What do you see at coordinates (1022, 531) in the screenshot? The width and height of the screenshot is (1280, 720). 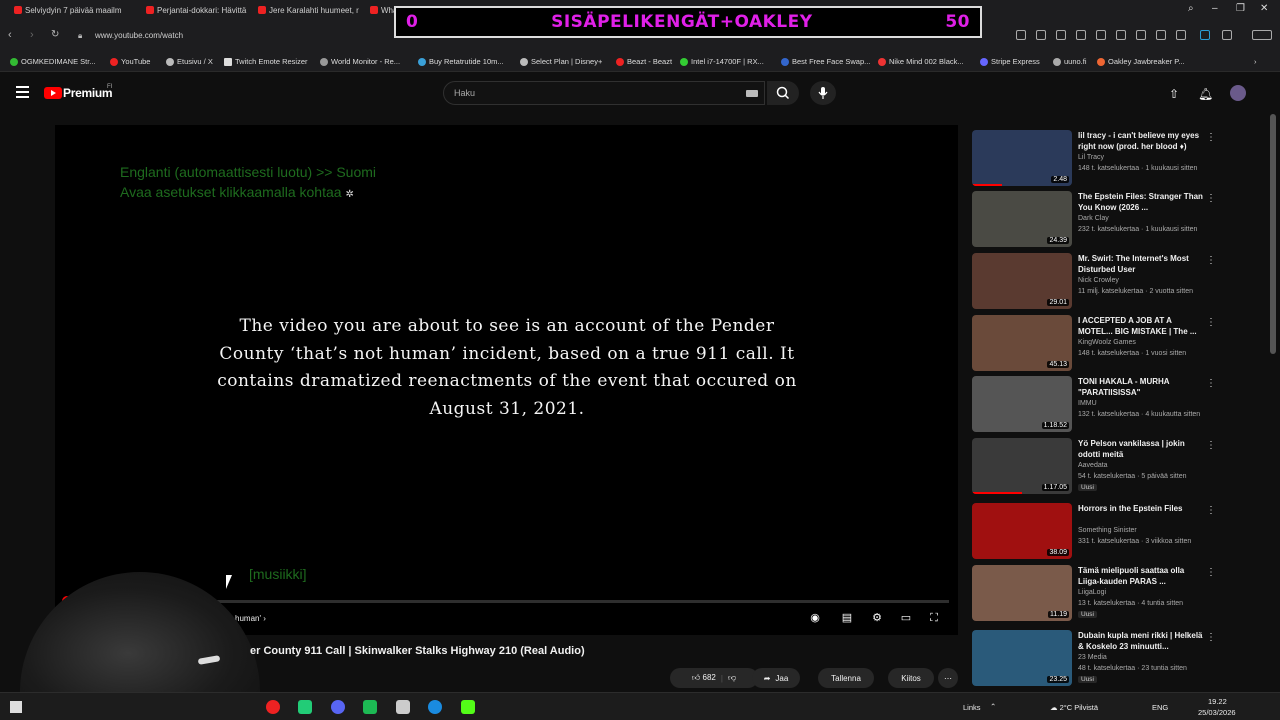 I see `video-thumbnail: 38.09` at bounding box center [1022, 531].